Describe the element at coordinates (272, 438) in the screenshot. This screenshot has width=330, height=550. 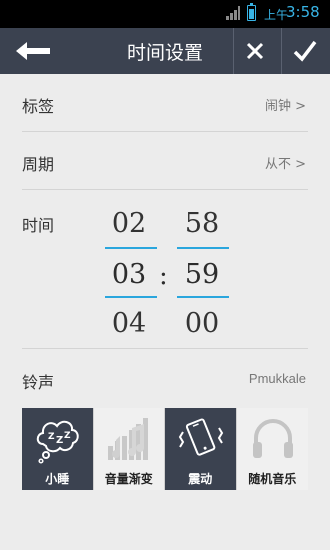
I see `headphones-icon` at that location.